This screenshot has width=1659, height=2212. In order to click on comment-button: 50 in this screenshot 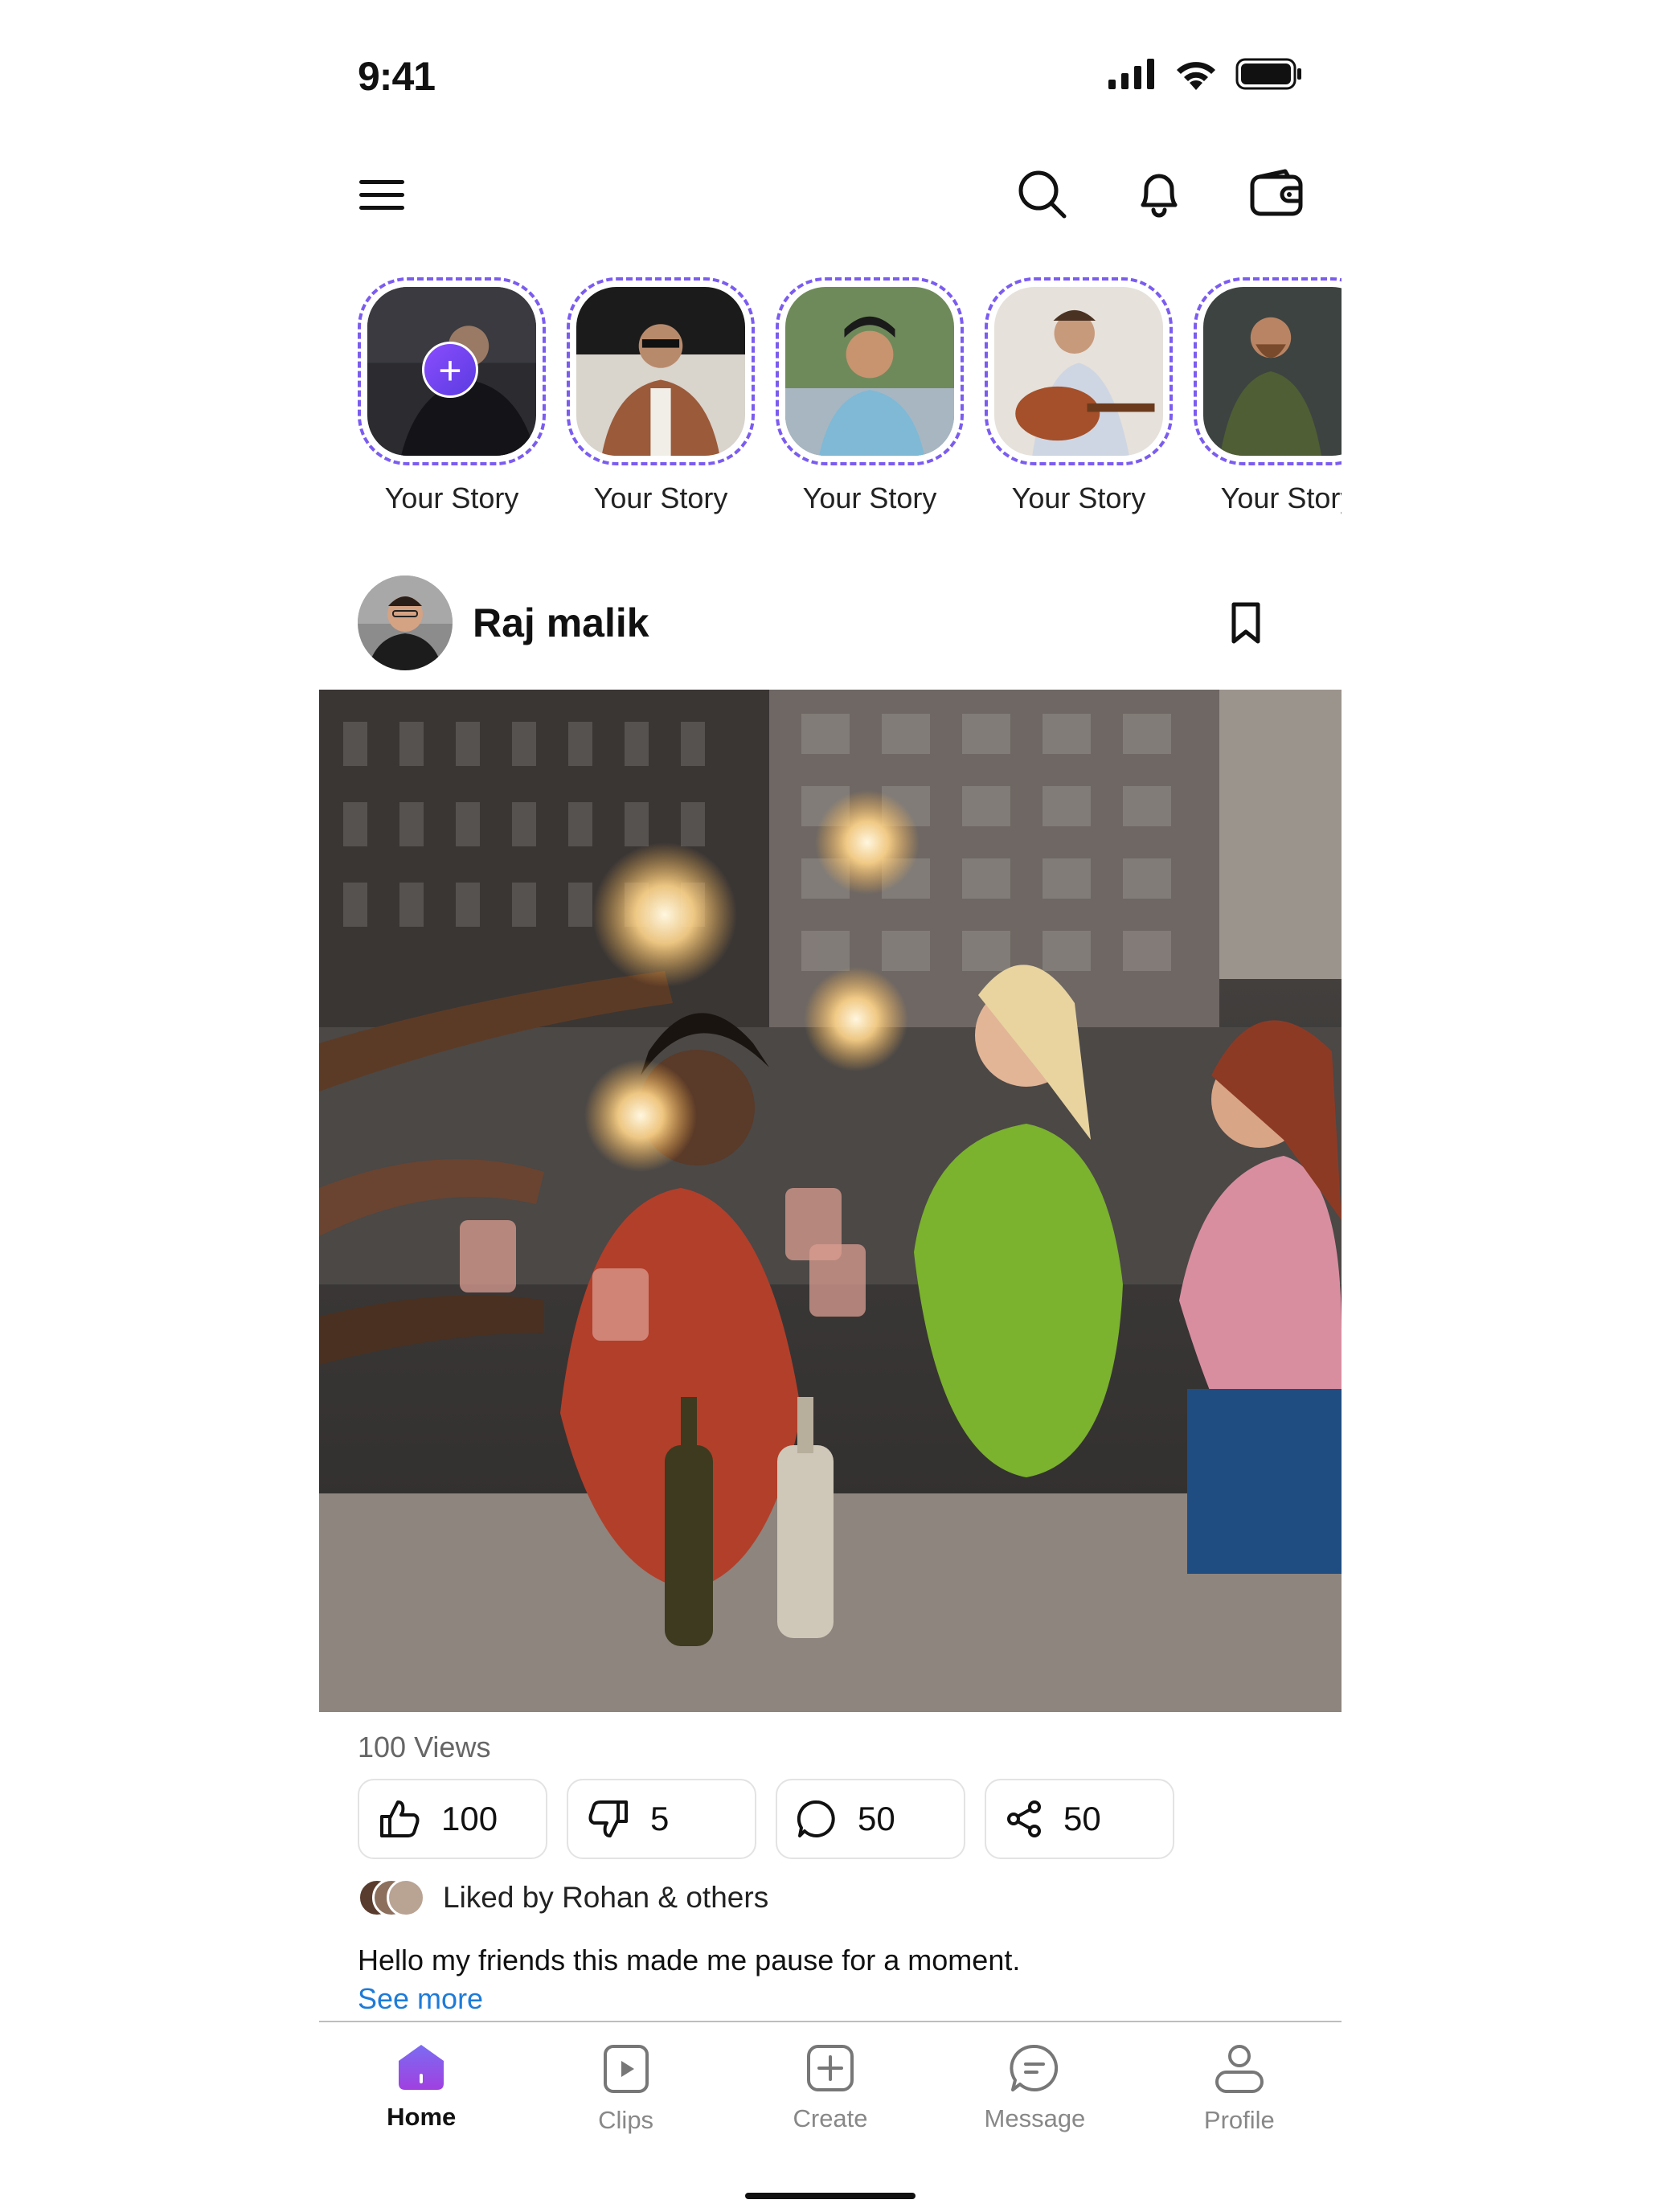, I will do `click(870, 1819)`.